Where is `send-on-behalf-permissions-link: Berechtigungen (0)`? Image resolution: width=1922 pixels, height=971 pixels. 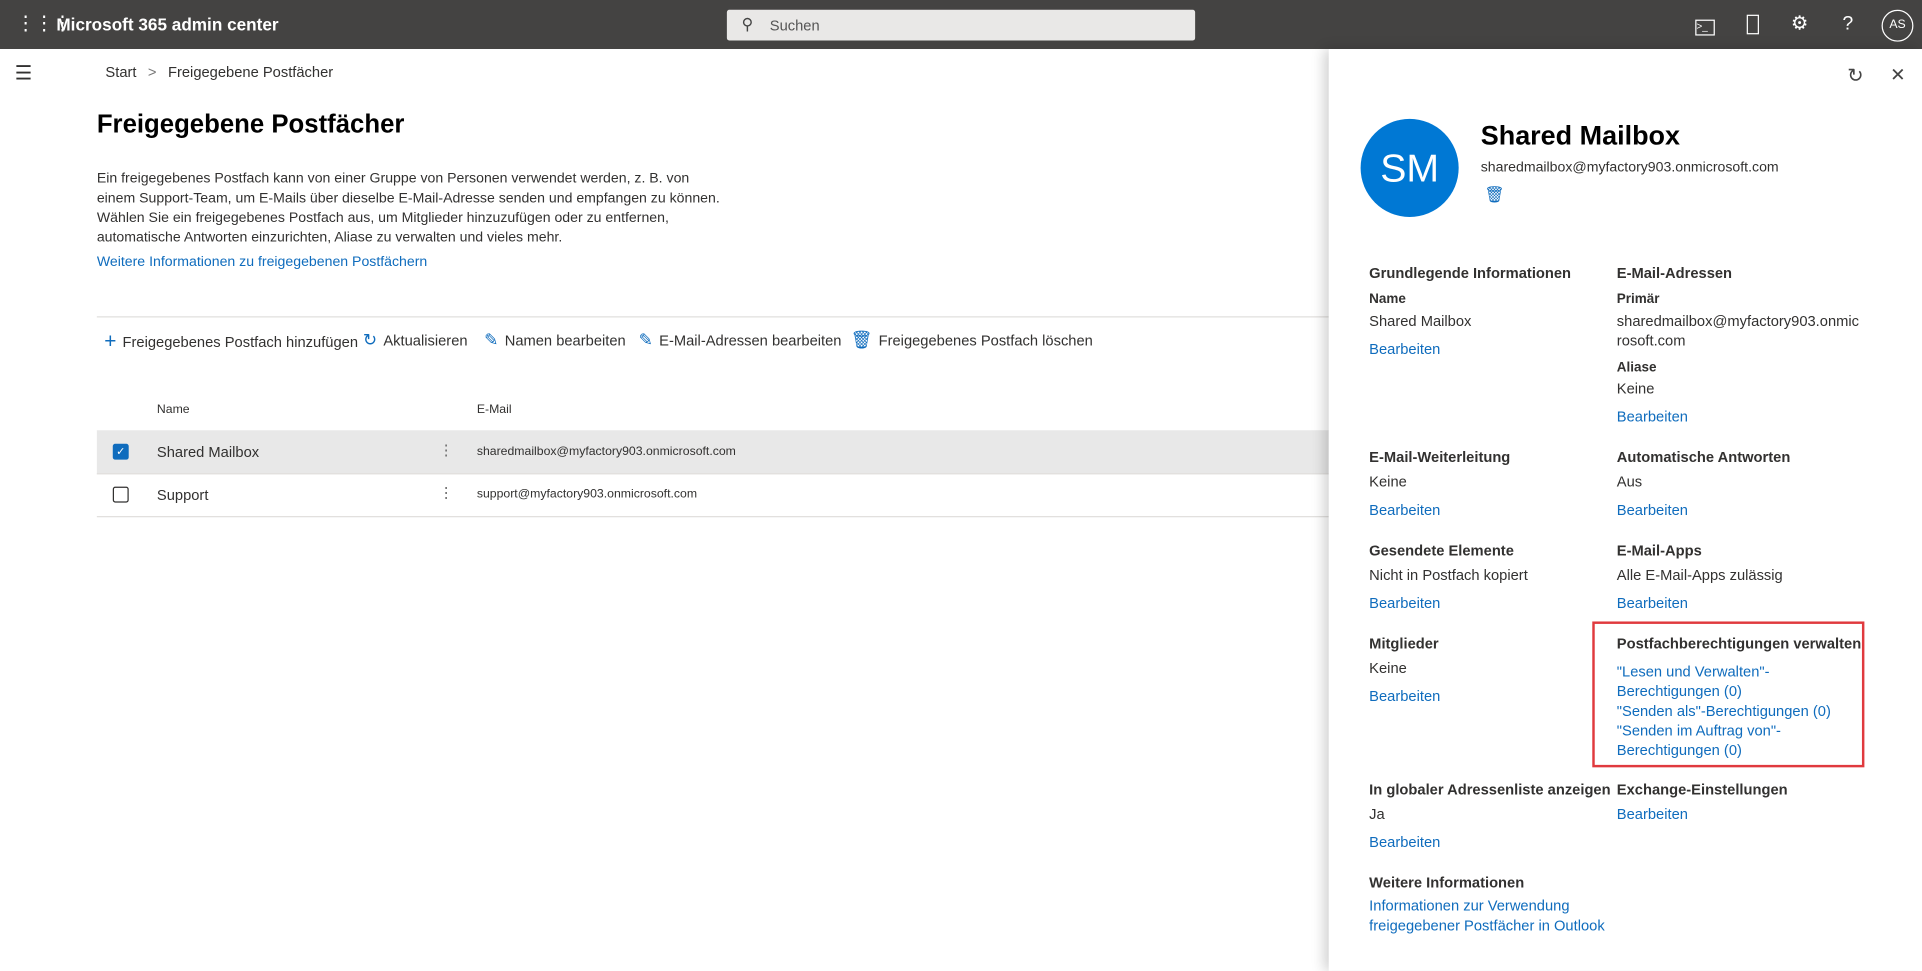
send-on-behalf-permissions-link: Berechtigungen (0) is located at coordinates (1724, 750).